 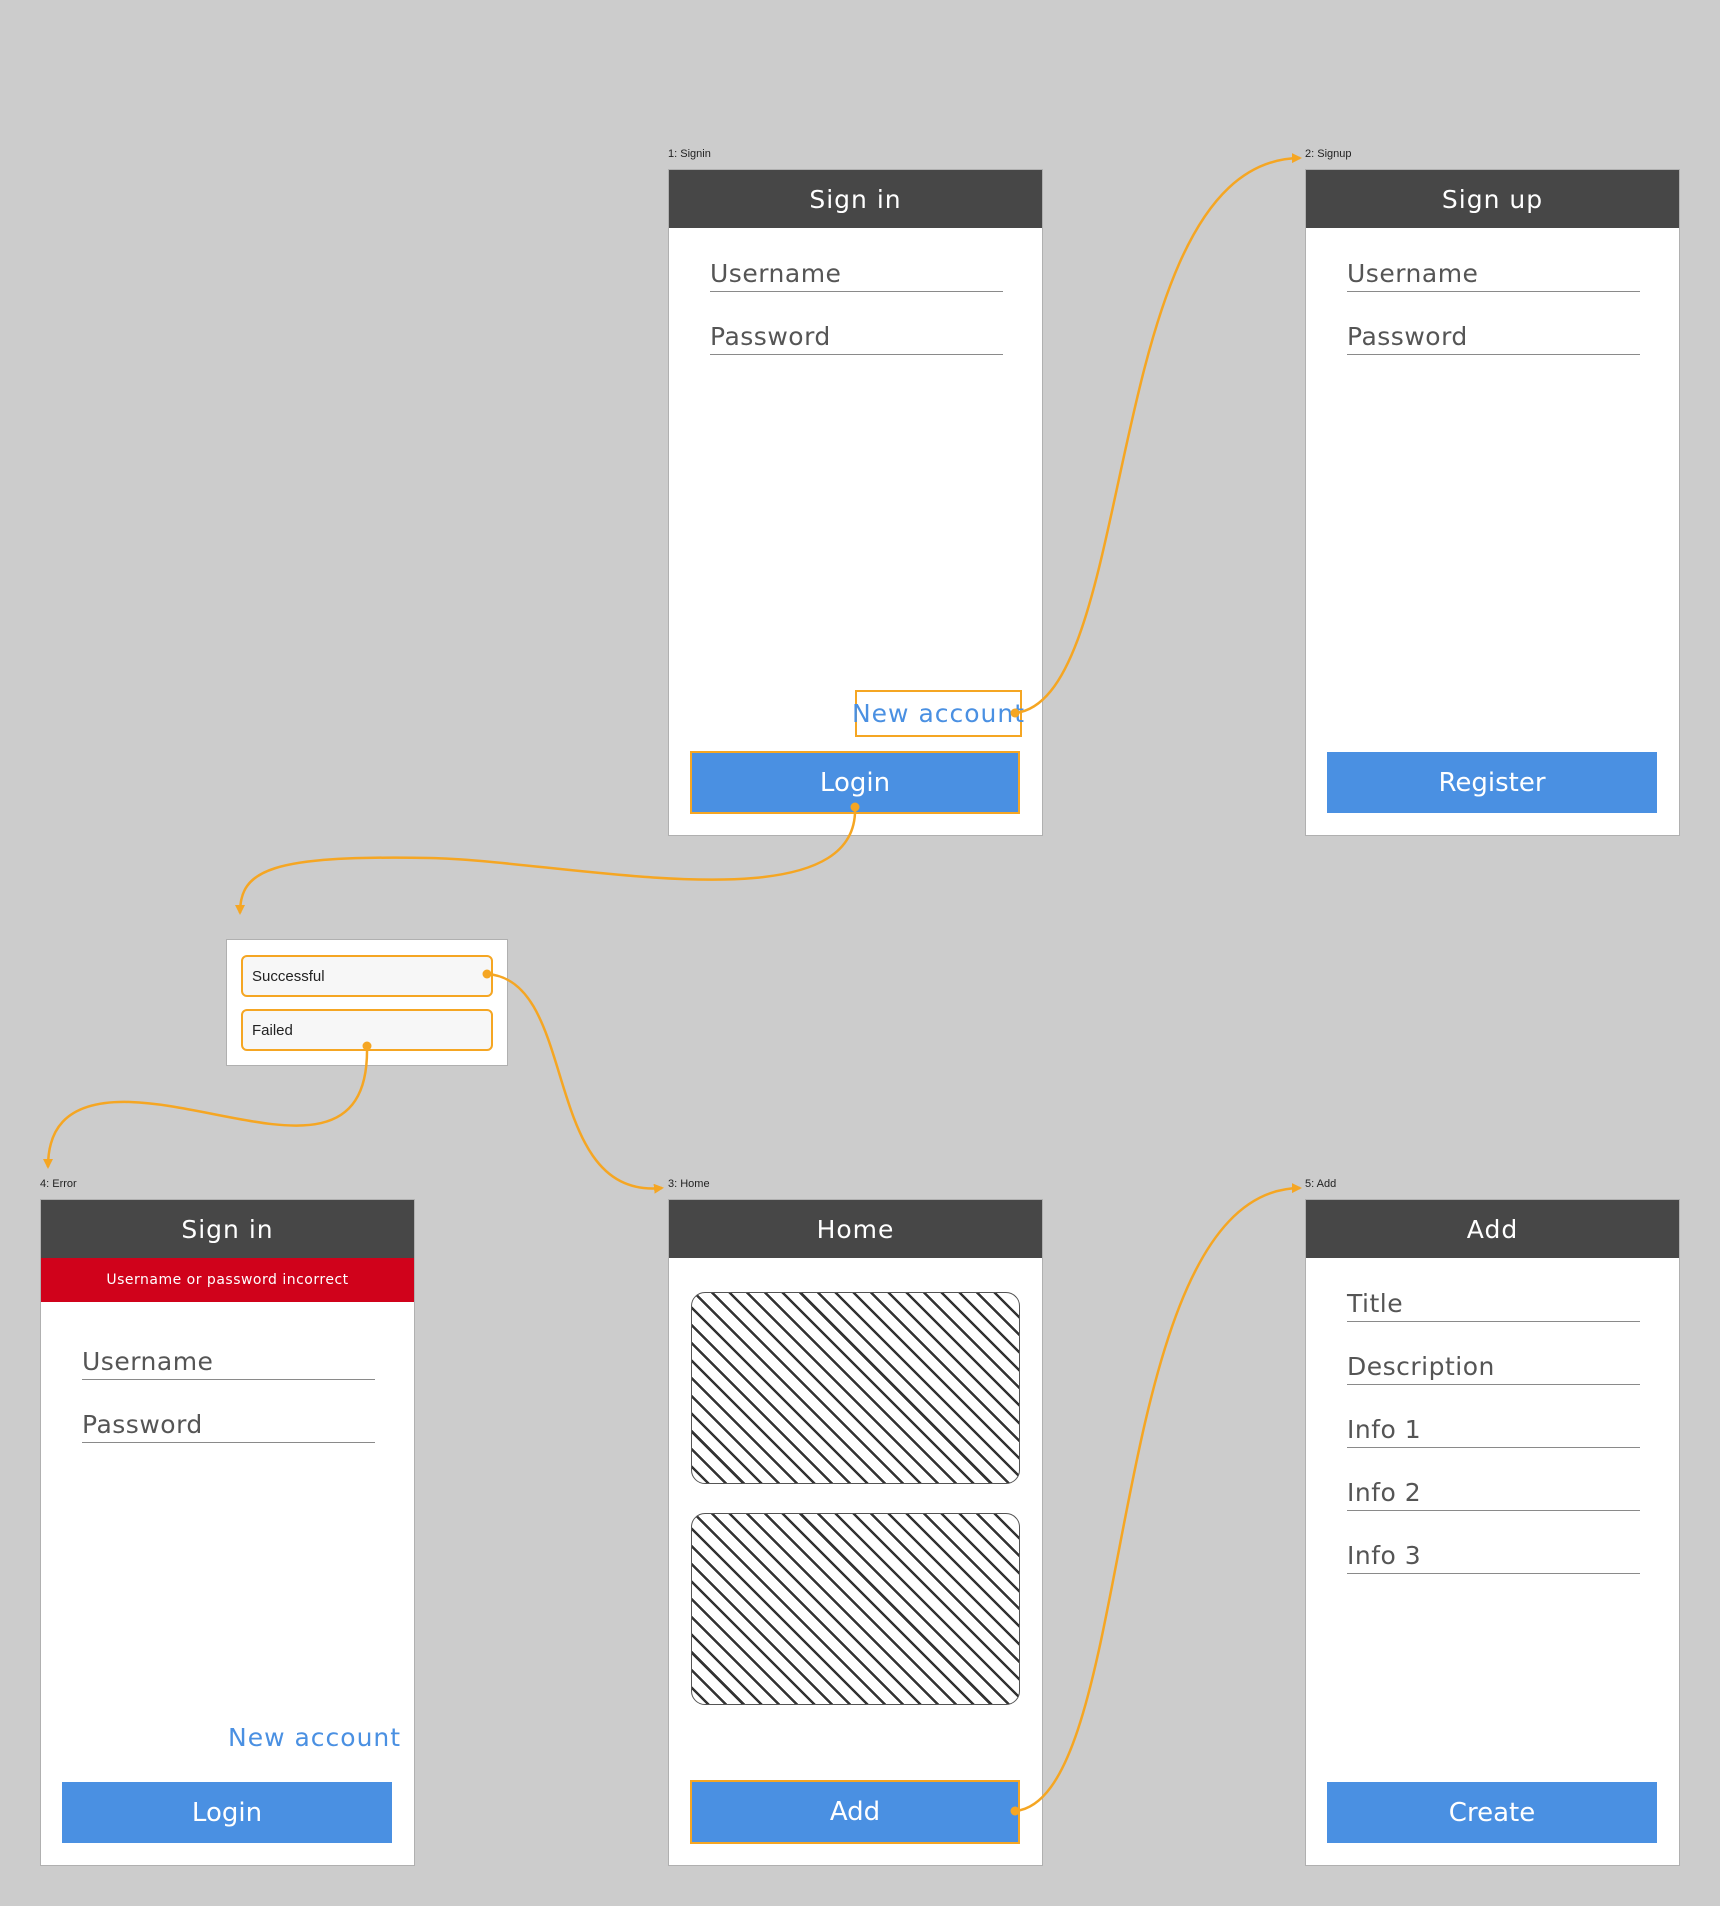 What do you see at coordinates (367, 976) in the screenshot?
I see `option-successful: Successful` at bounding box center [367, 976].